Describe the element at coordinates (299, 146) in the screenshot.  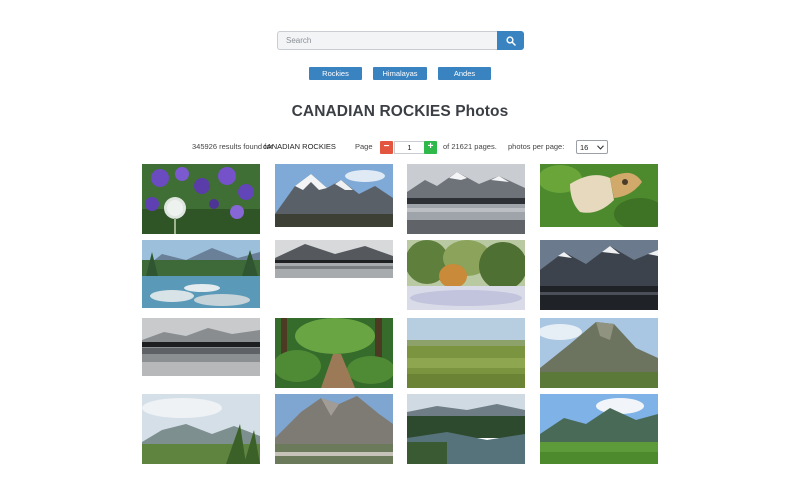
I see `query-text: cANADIAN ROCKIES` at that location.